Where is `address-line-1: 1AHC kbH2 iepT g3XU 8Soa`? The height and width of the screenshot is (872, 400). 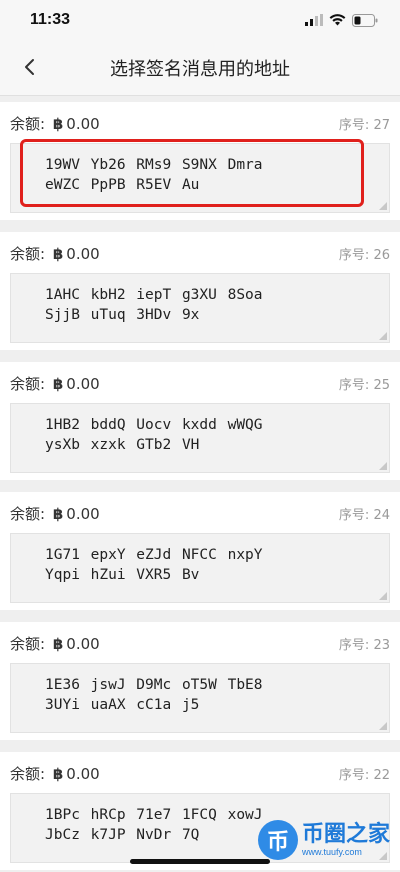 address-line-1: 1AHC kbH2 iepT g3XU 8Soa is located at coordinates (154, 295).